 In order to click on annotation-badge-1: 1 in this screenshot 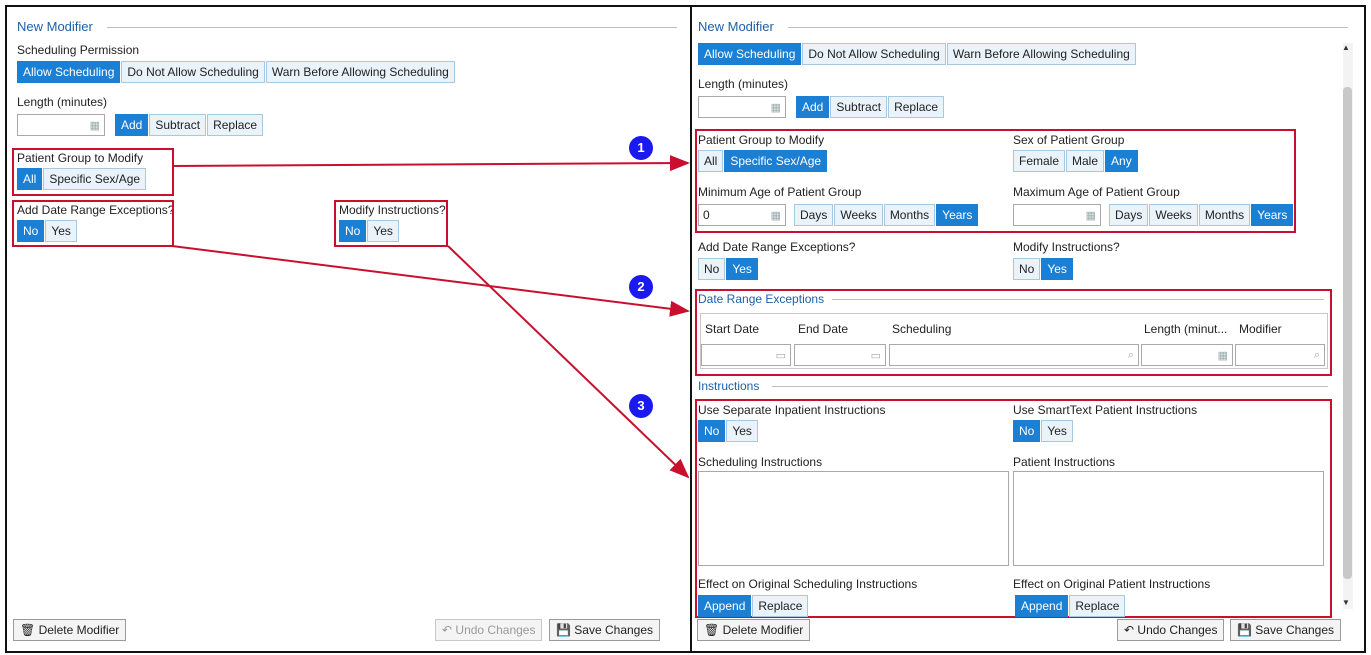, I will do `click(641, 148)`.